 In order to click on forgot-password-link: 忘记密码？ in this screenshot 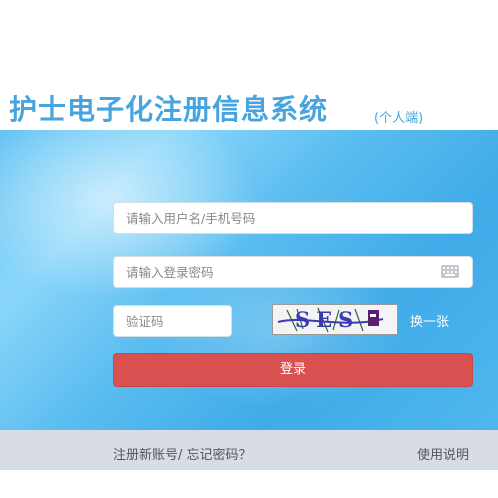, I will do `click(219, 455)`.